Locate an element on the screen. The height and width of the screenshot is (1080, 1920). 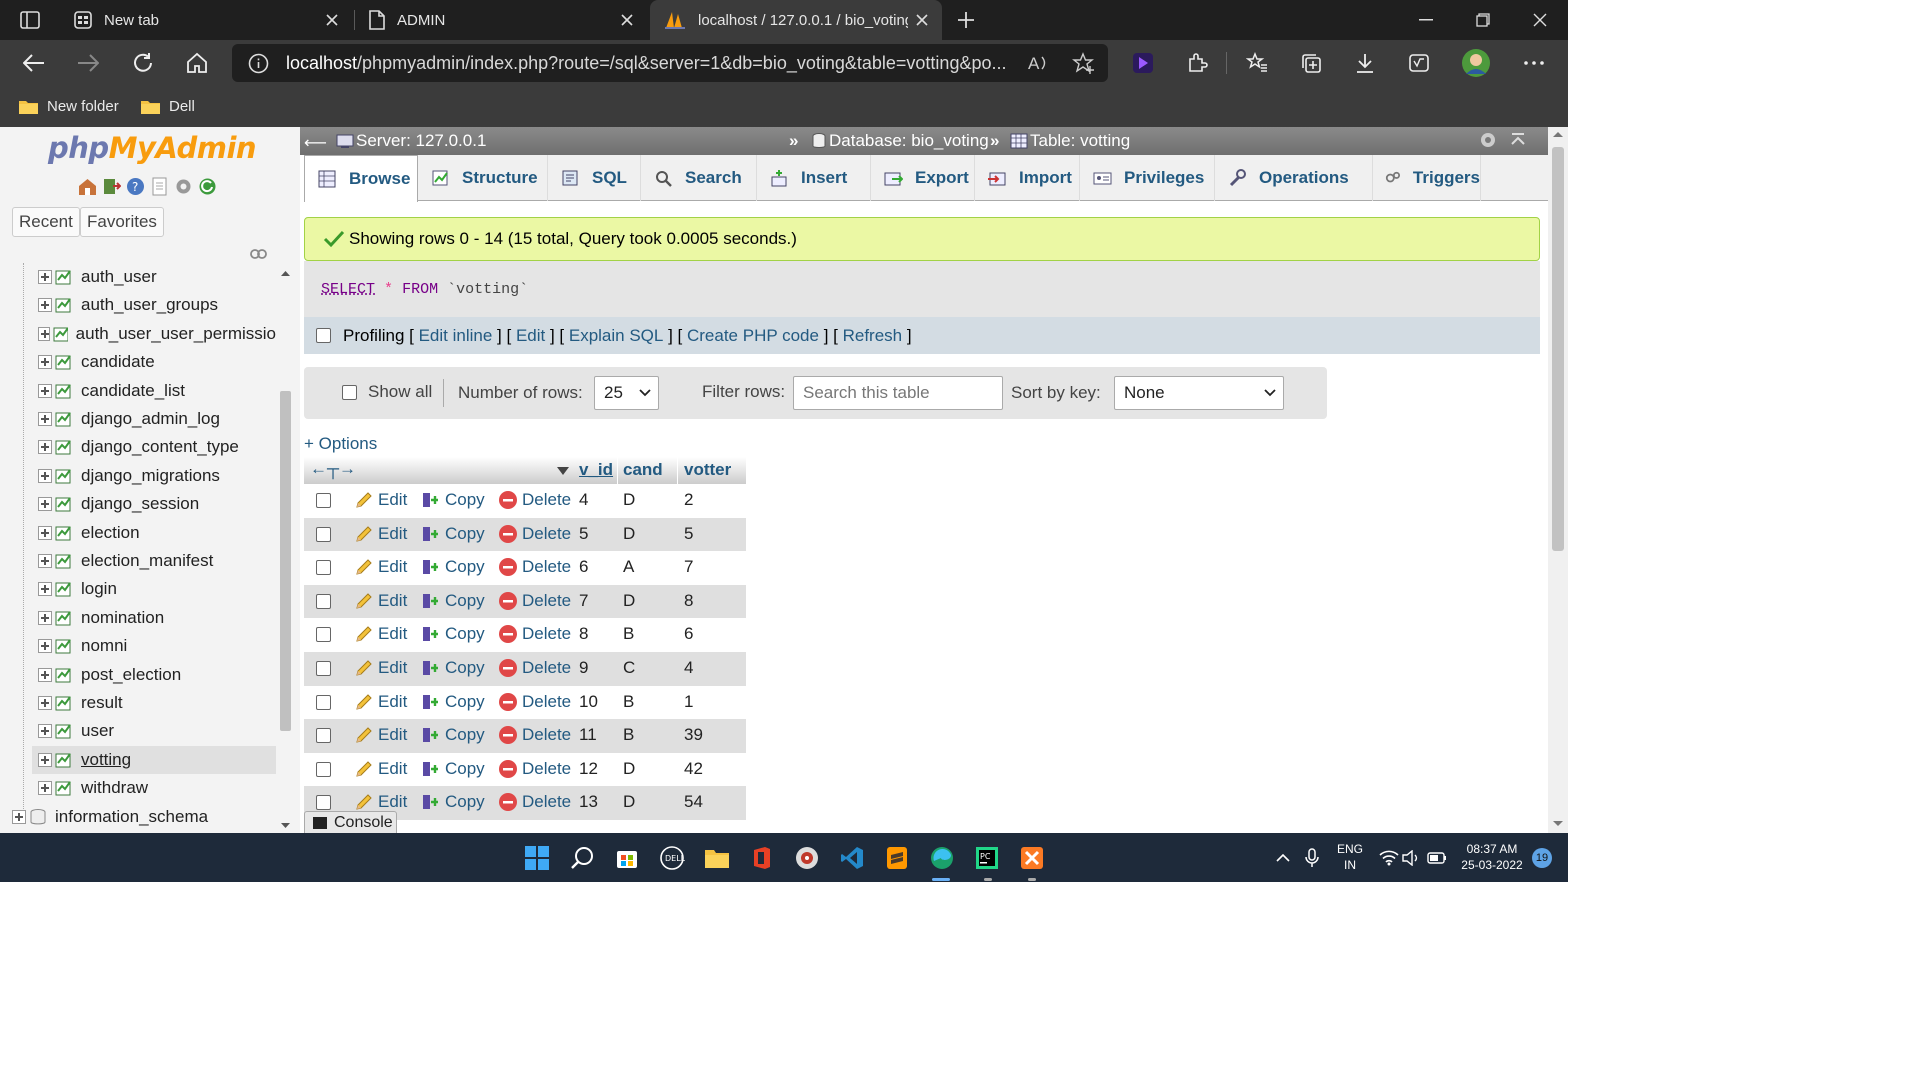
cell-votter: 39 is located at coordinates (693, 735).